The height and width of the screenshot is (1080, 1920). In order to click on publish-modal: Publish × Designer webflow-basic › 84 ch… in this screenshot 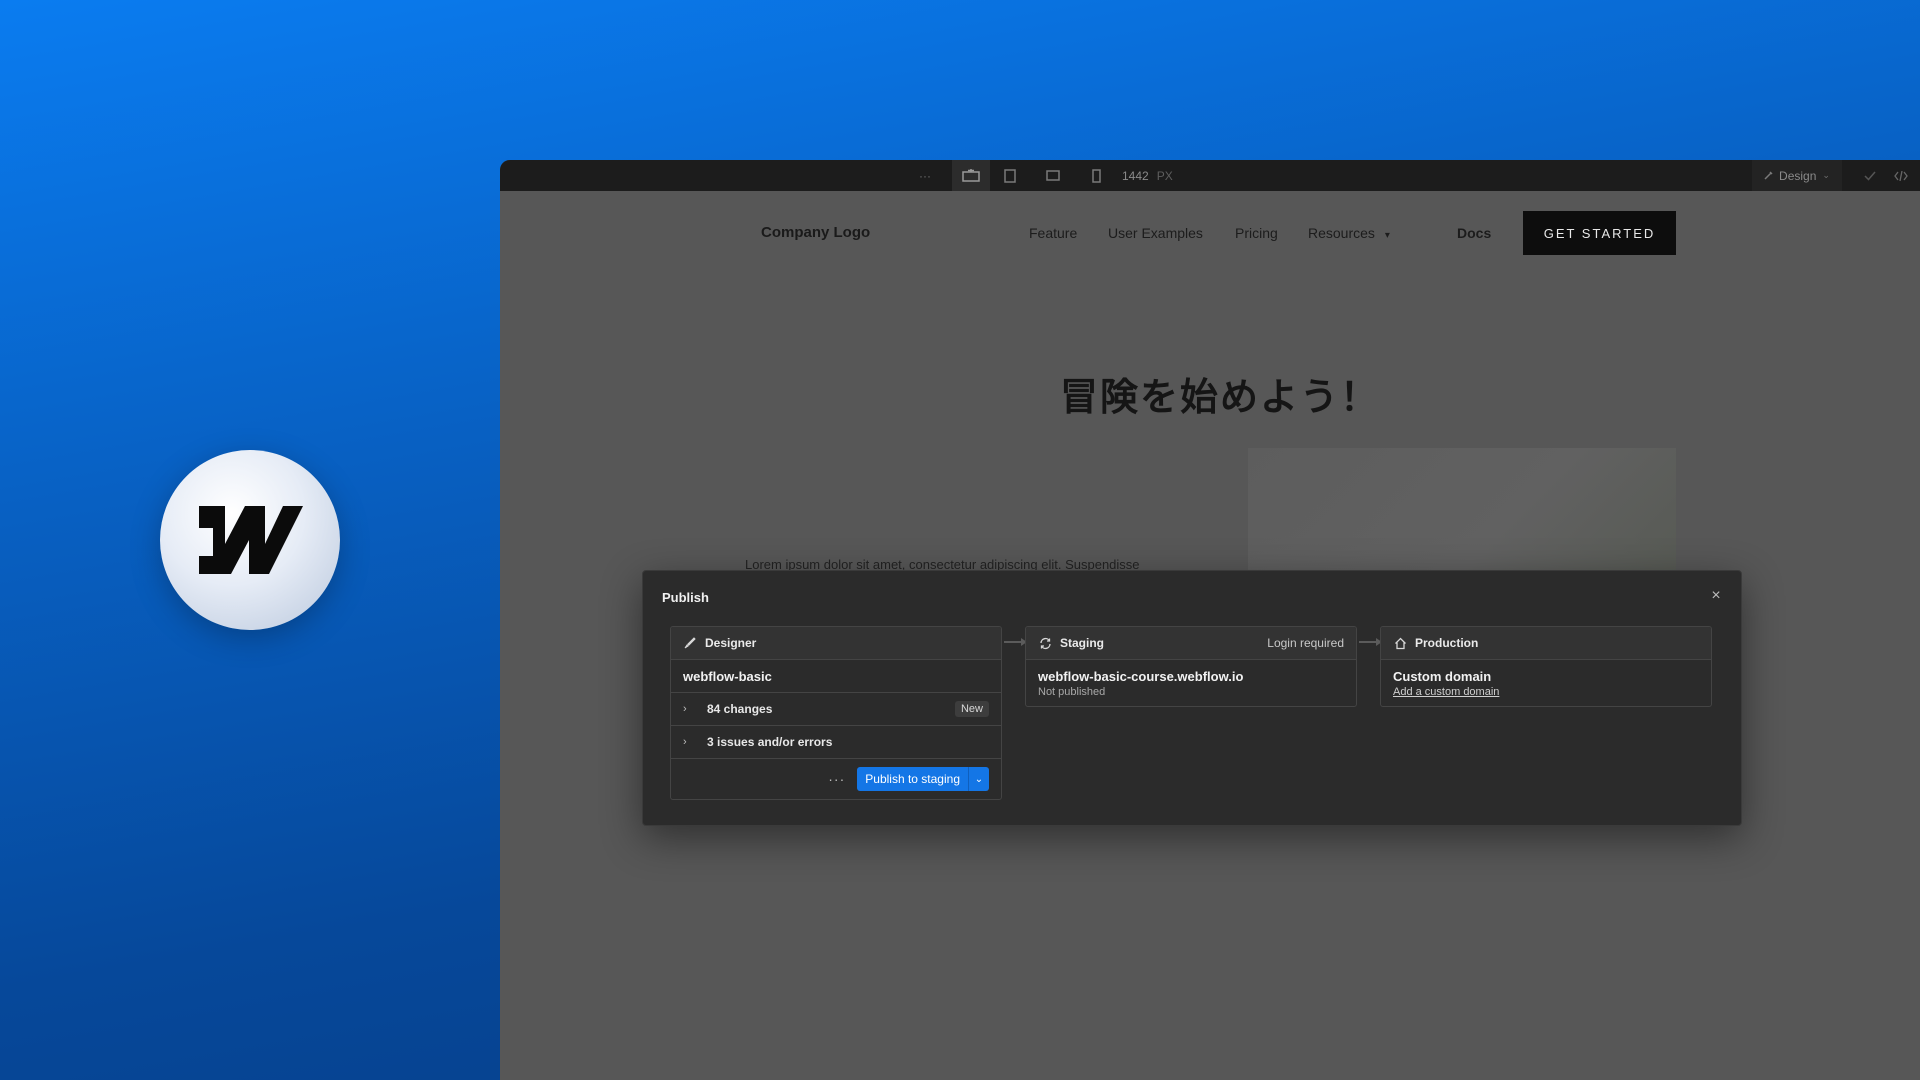, I will do `click(1192, 698)`.